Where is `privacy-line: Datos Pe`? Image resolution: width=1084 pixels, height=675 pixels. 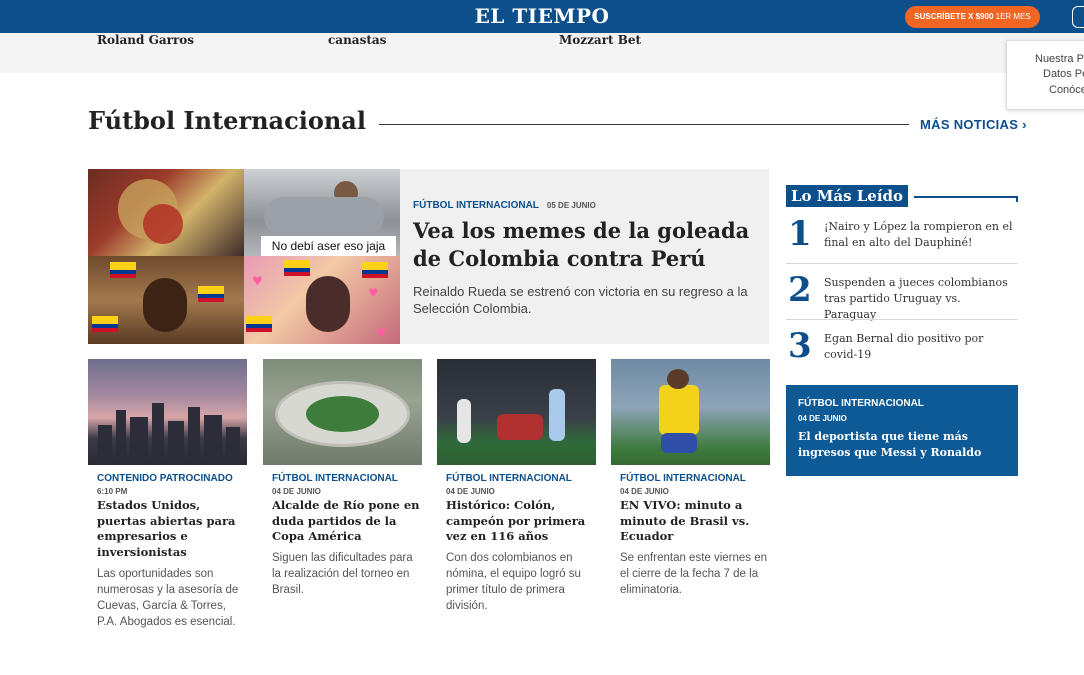
privacy-line: Datos Pe is located at coordinates (1063, 74).